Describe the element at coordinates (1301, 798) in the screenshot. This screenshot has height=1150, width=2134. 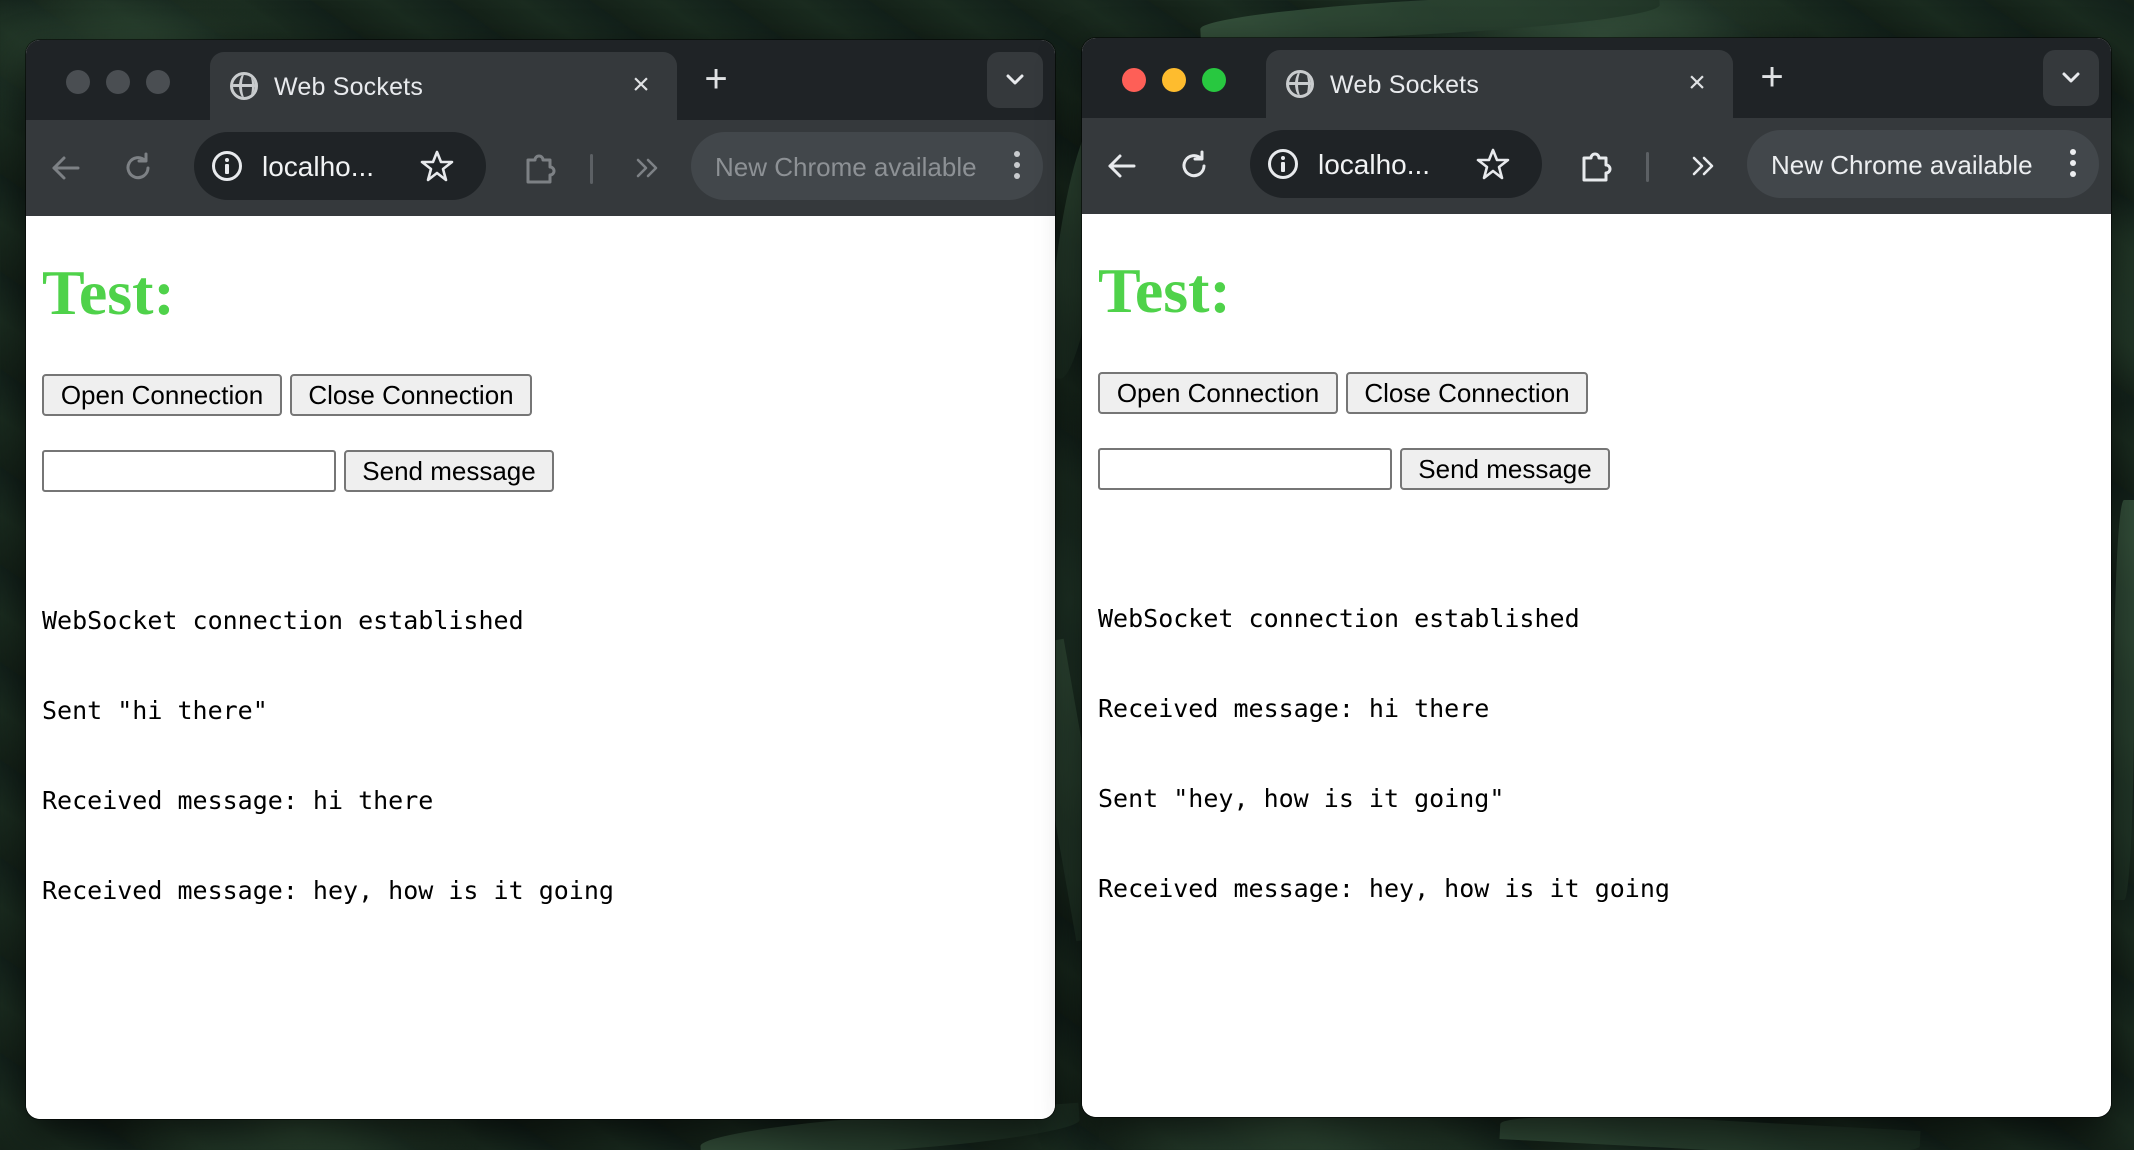
I see `log-line: Sent "hey, how is it going"` at that location.